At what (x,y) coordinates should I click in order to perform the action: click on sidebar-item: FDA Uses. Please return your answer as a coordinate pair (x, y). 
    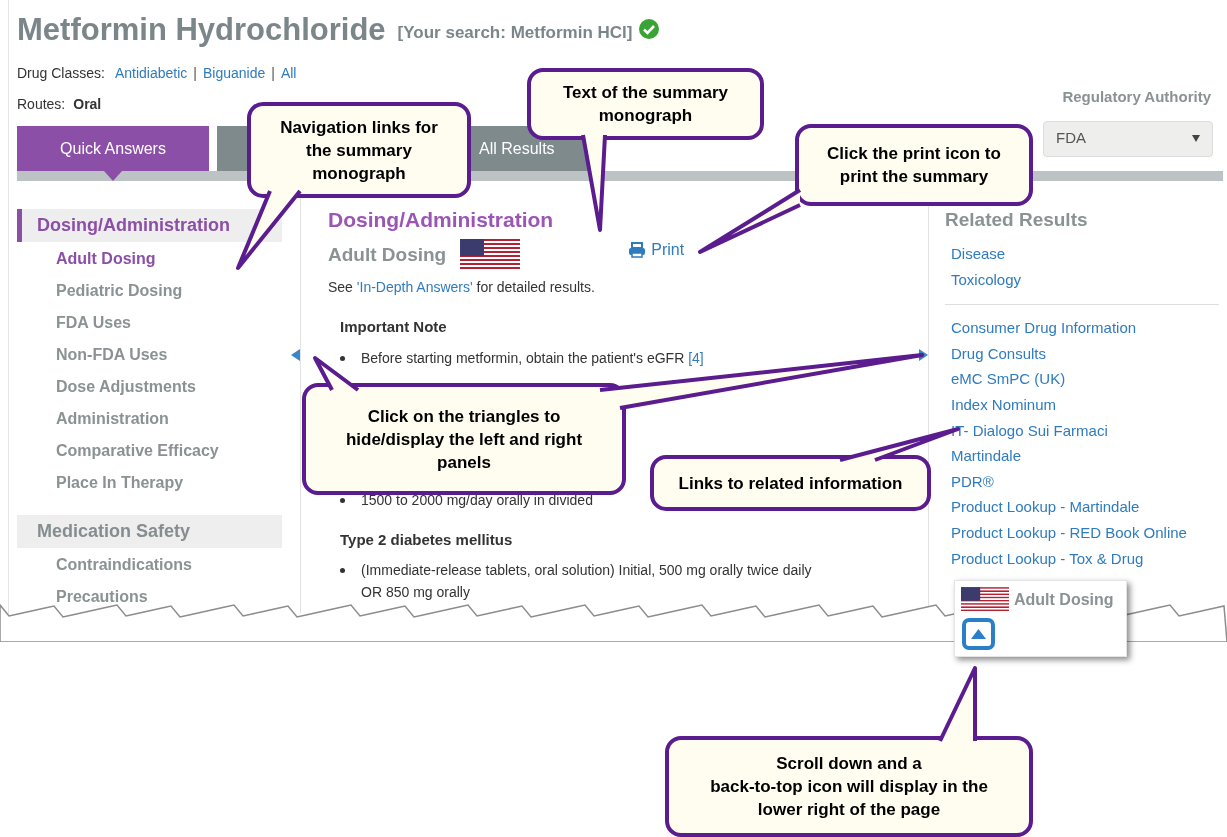
    Looking at the image, I should click on (169, 323).